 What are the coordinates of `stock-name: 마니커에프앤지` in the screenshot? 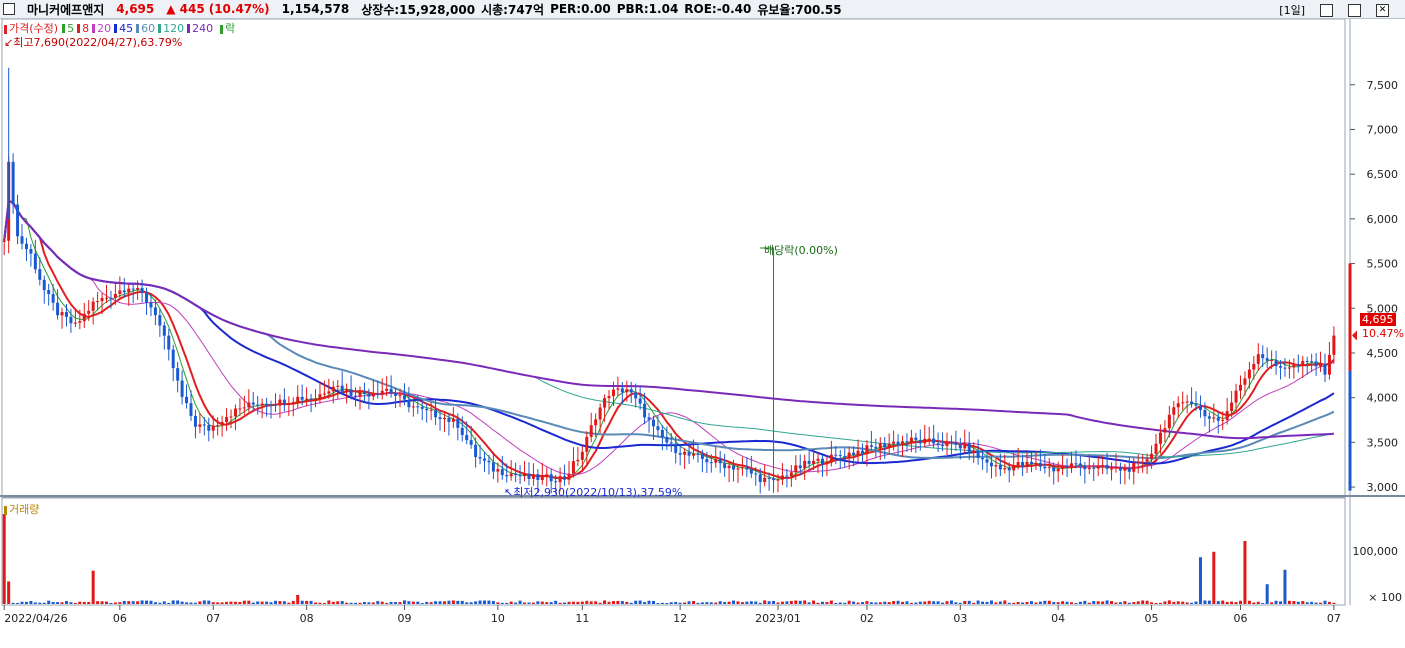 It's located at (65, 9).